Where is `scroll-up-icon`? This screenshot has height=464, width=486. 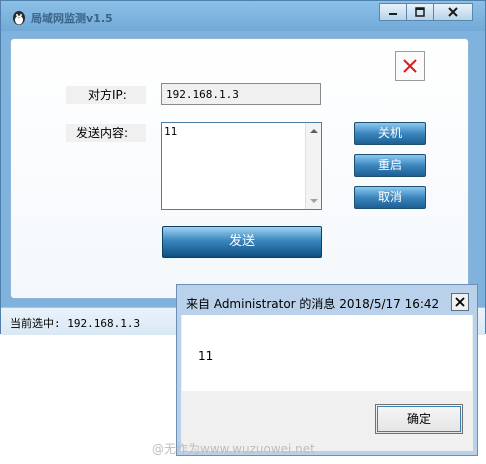
scroll-up-icon is located at coordinates (314, 131).